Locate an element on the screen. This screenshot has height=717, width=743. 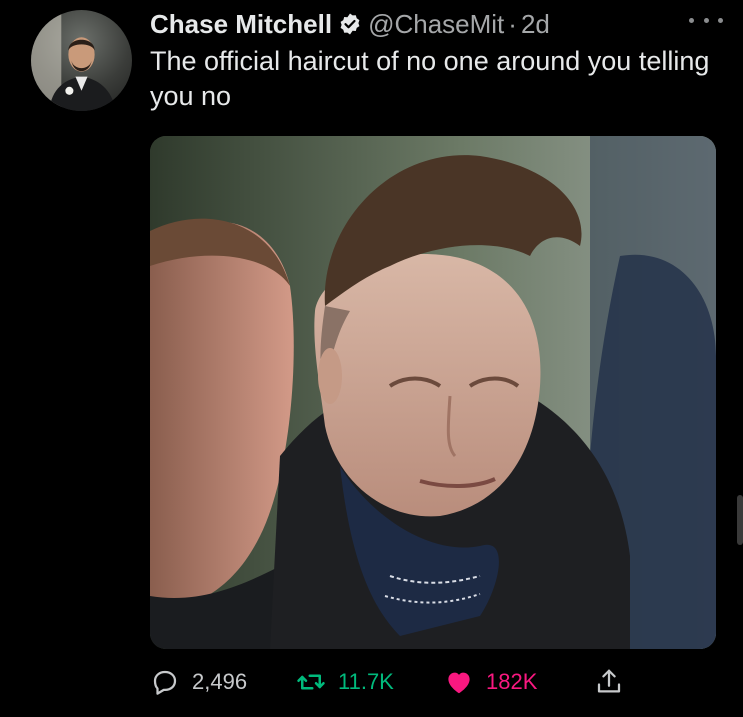
retweet-icon is located at coordinates (311, 682).